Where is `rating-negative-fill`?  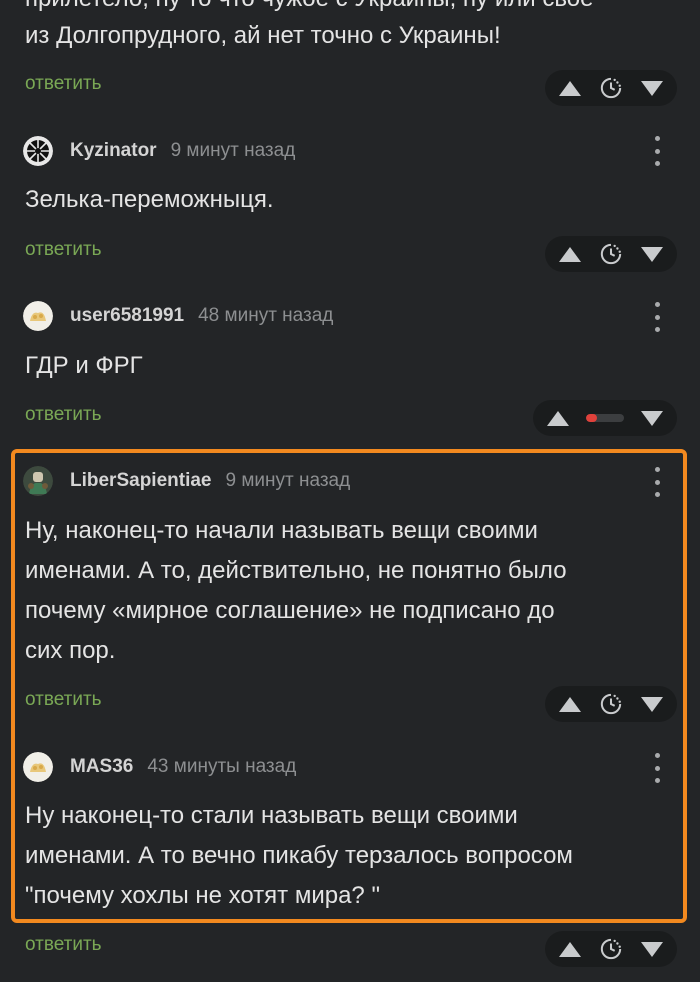
rating-negative-fill is located at coordinates (592, 418).